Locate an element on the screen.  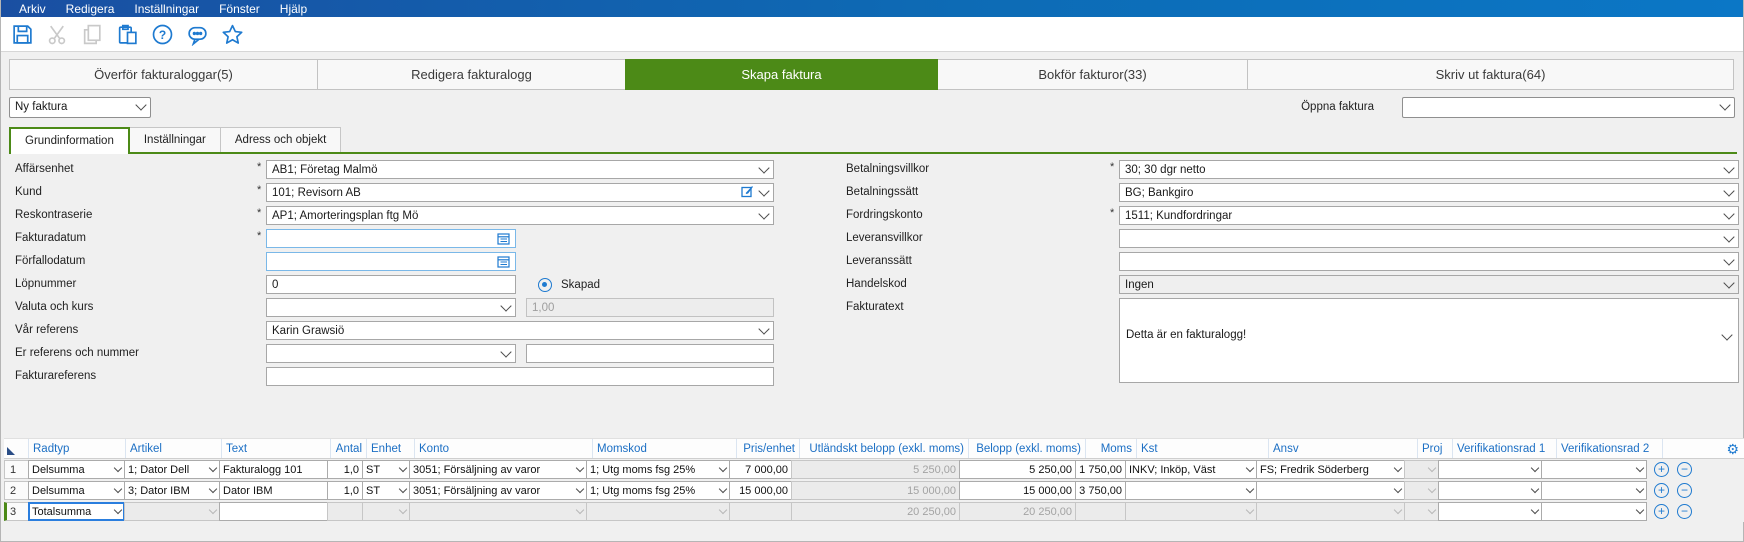
betalningssatt-select: BG; Bankgiro is located at coordinates (1429, 192).